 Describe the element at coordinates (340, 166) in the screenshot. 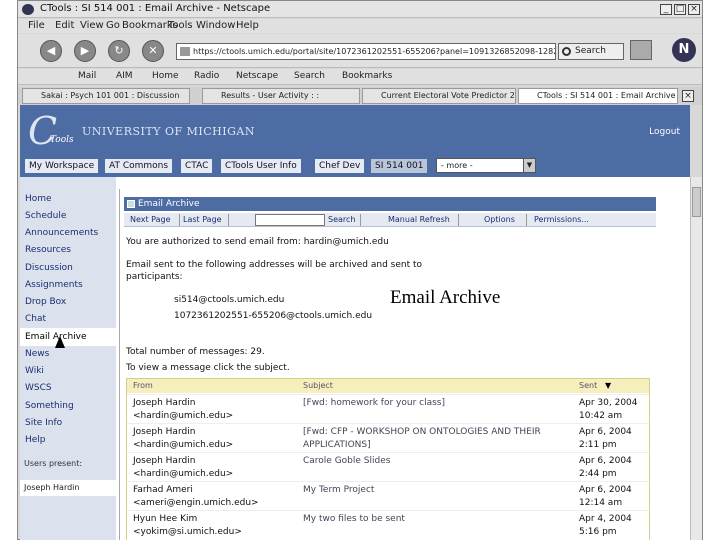

I see `site-tab-chef-dev: Chef Dev` at that location.